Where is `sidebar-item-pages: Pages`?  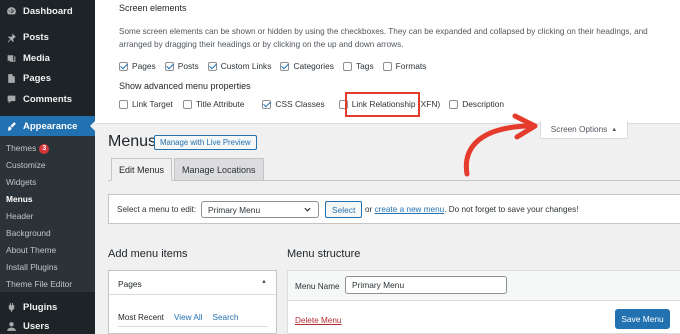
sidebar-item-pages: Pages is located at coordinates (47, 78).